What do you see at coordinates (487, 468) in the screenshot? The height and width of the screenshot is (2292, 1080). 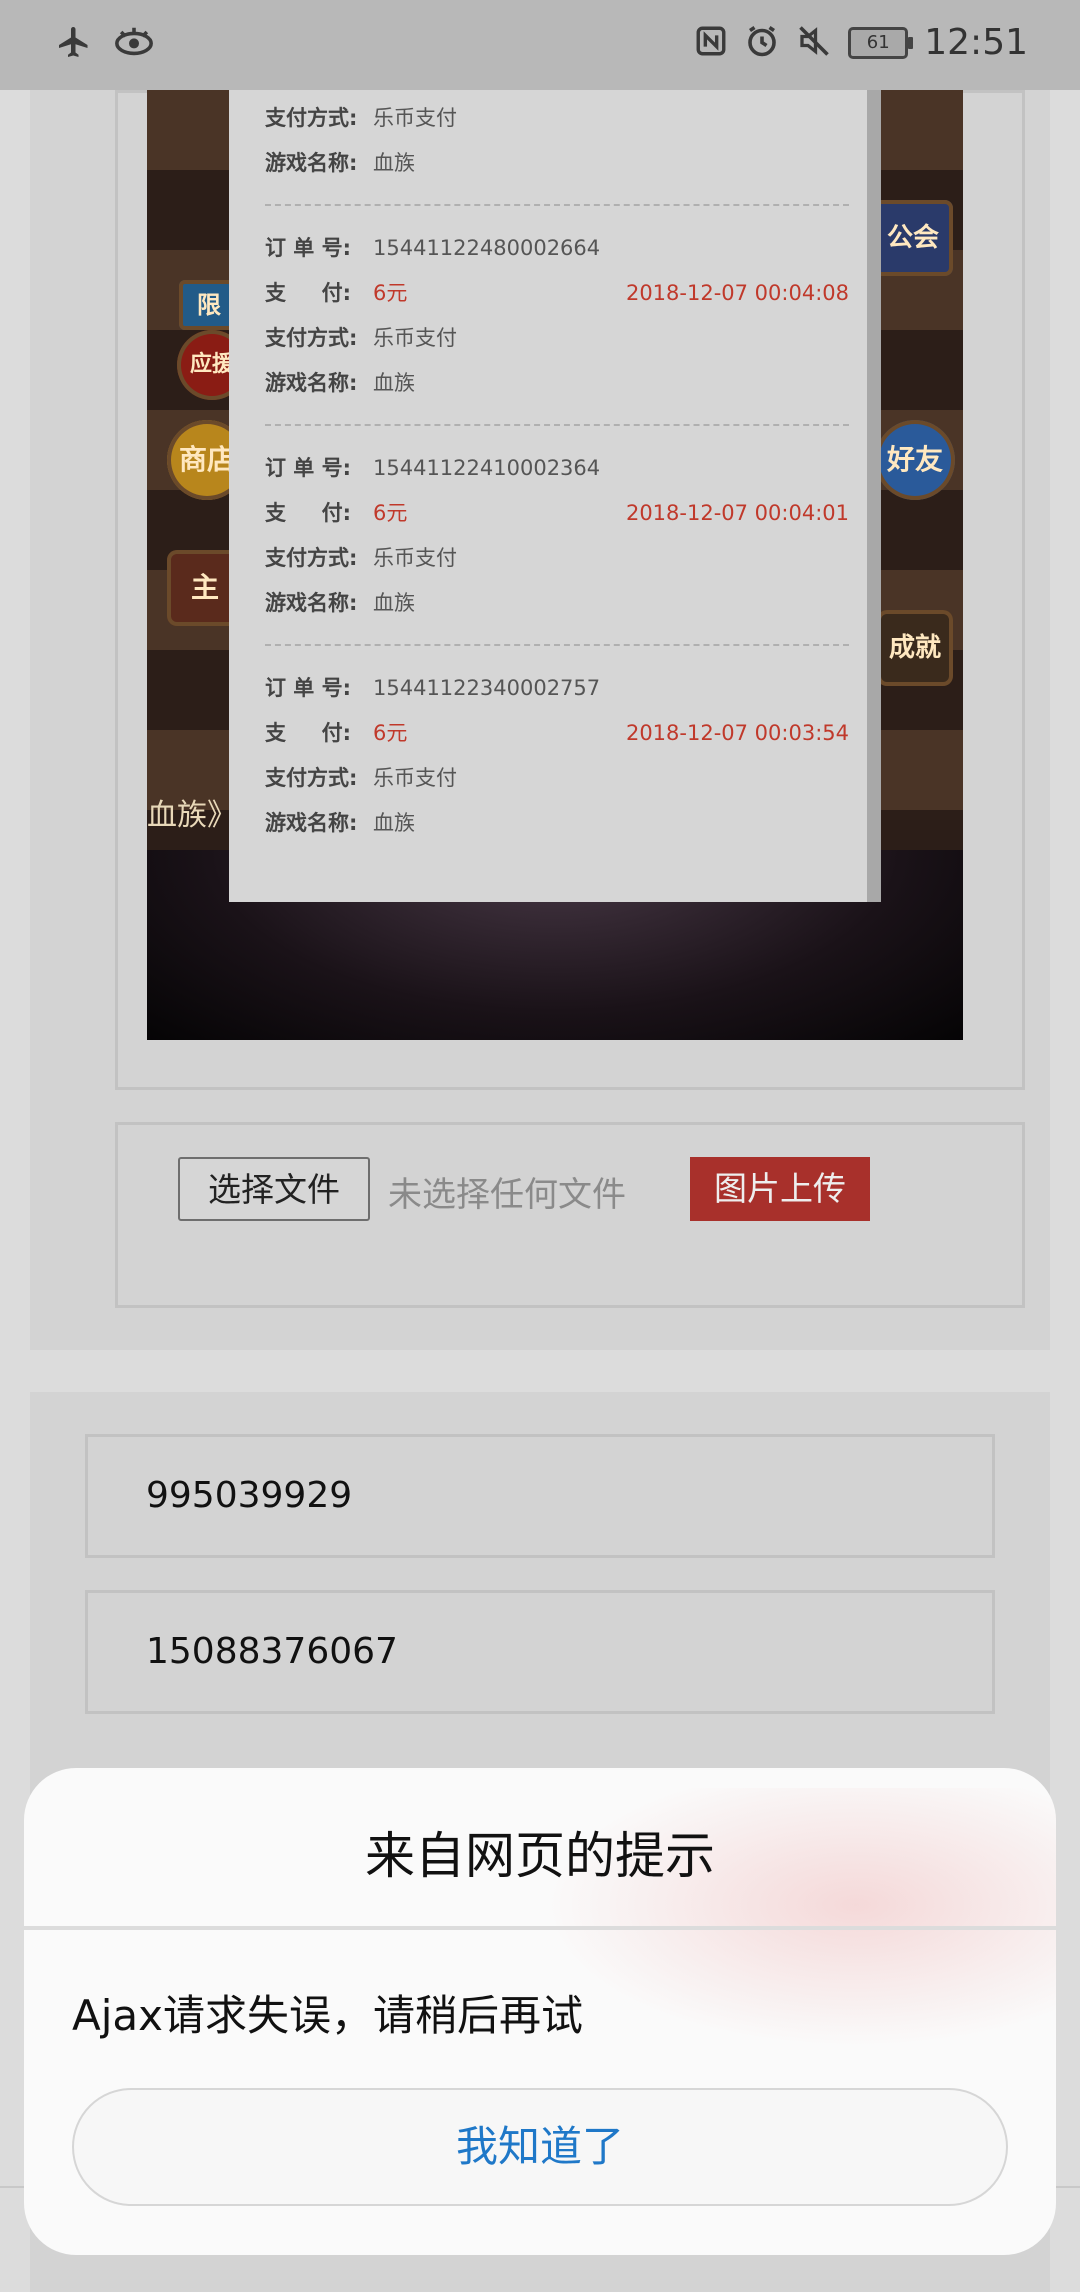 I see `order-number-value: 15441122410002364` at bounding box center [487, 468].